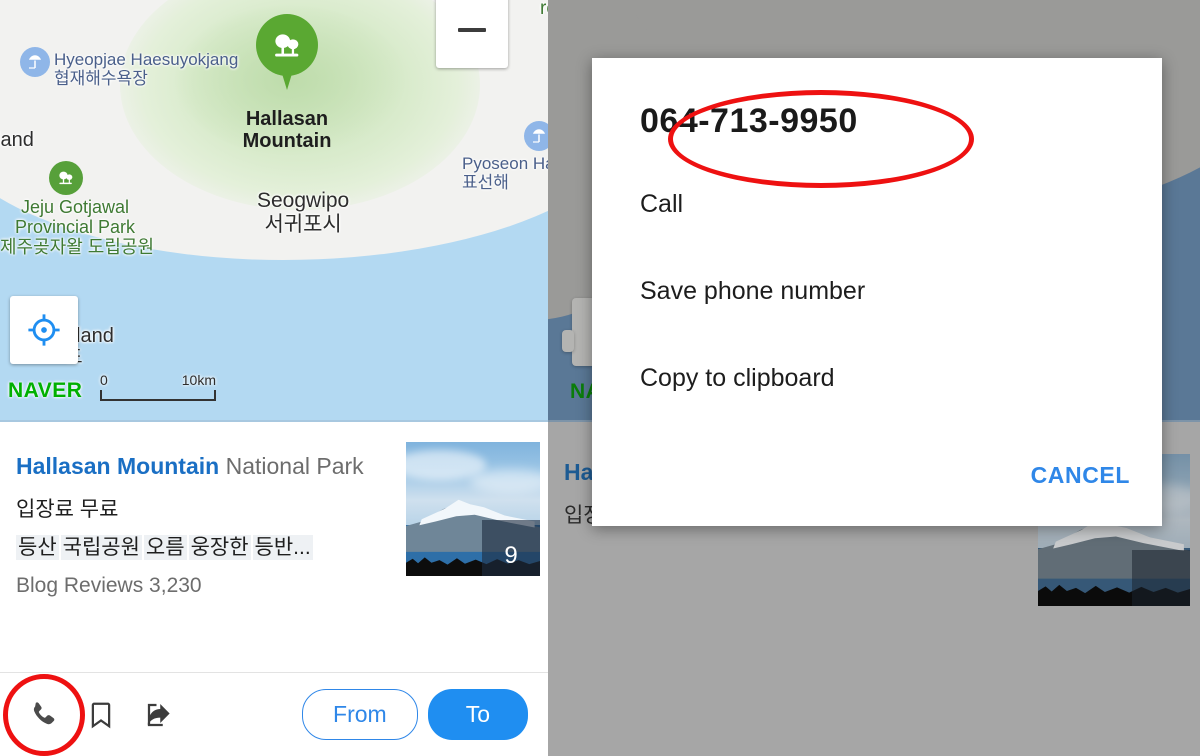 This screenshot has width=1200, height=756. Describe the element at coordinates (101, 548) in the screenshot. I see `place-tag: 국립공원` at that location.